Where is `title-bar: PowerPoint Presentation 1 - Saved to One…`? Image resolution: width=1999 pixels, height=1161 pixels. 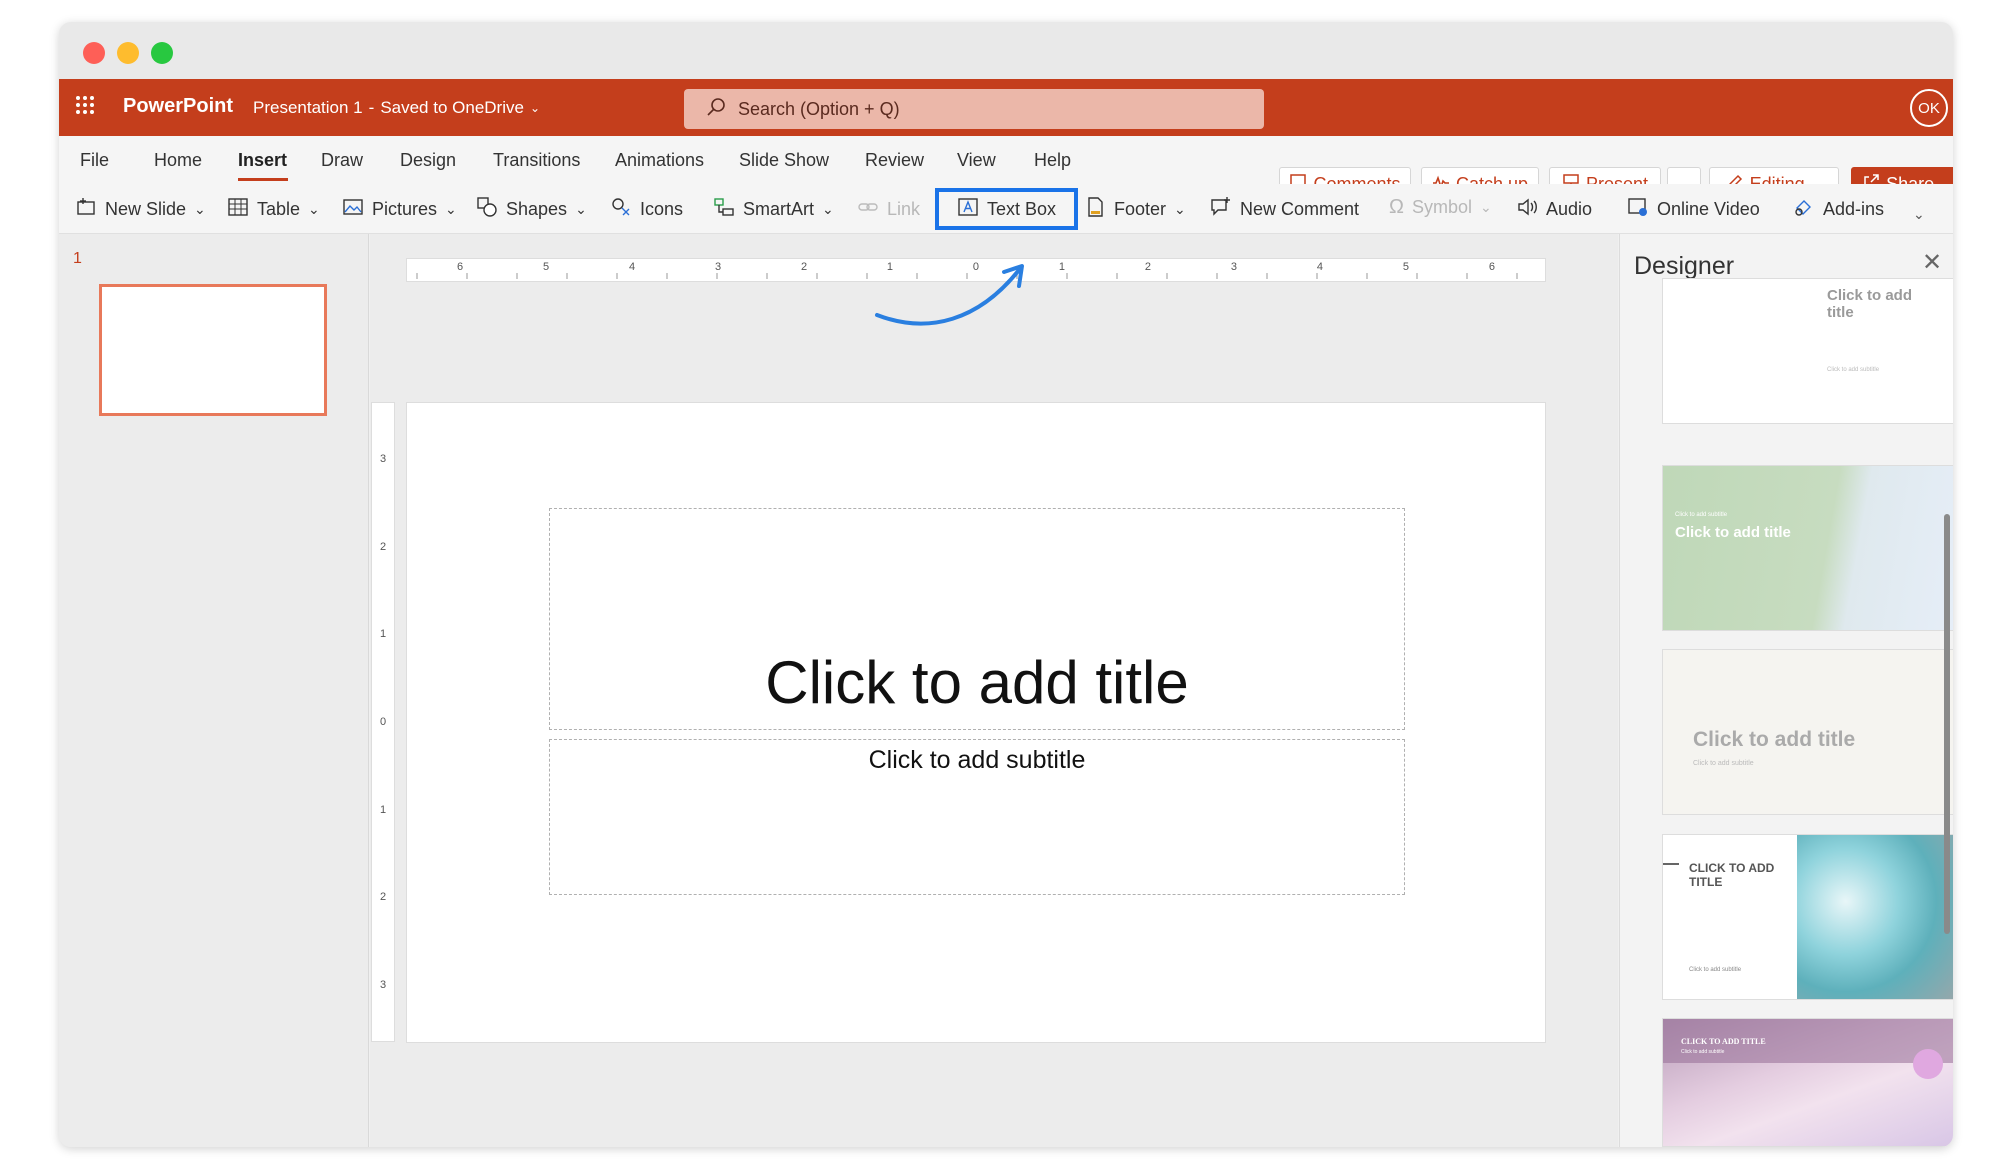 title-bar: PowerPoint Presentation 1 - Saved to One… is located at coordinates (1006, 107).